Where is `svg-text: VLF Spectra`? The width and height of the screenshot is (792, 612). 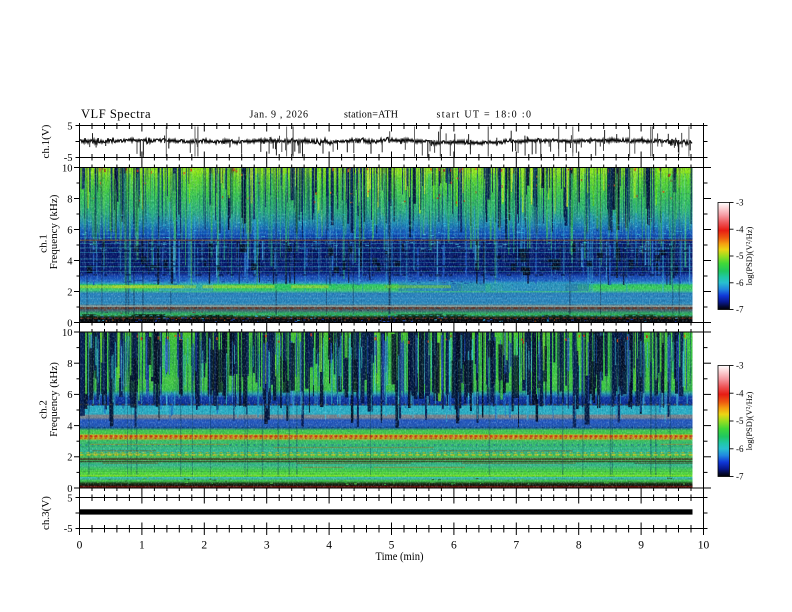 svg-text: VLF Spectra is located at coordinates (116, 114).